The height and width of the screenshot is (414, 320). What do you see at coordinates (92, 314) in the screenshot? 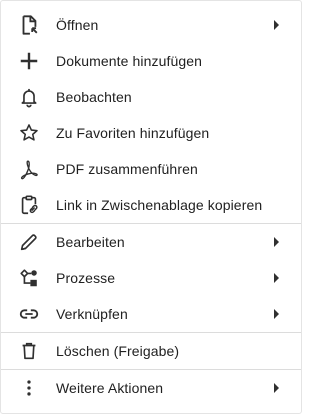
I see `menu-item-label: Verknüpfen` at bounding box center [92, 314].